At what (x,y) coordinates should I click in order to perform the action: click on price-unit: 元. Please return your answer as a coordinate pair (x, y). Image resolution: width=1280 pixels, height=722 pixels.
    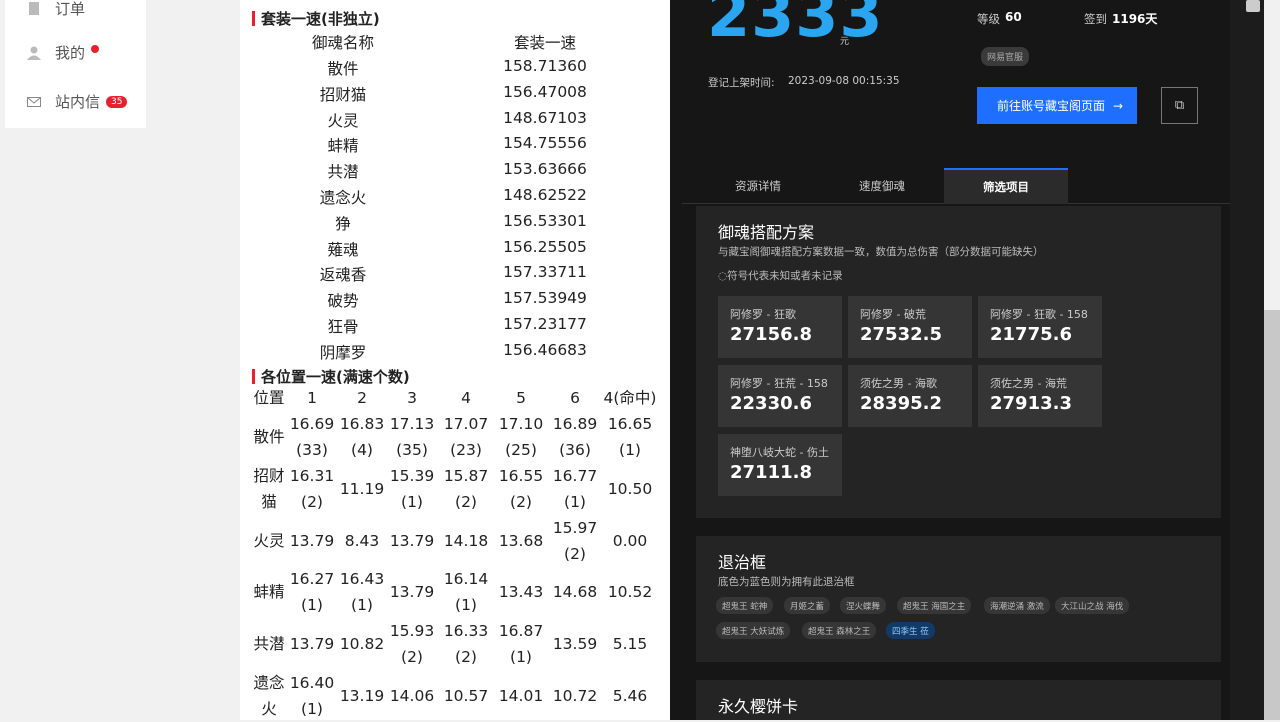
    Looking at the image, I should click on (845, 42).